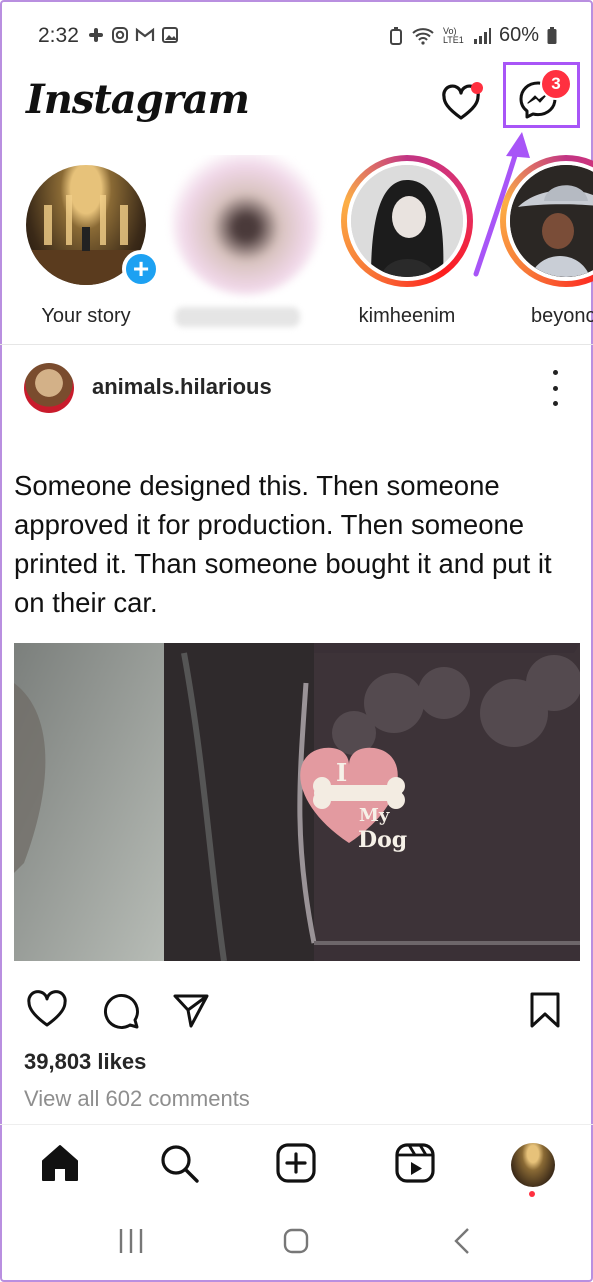 The height and width of the screenshot is (1282, 593). I want to click on reels-icon, so click(415, 1163).